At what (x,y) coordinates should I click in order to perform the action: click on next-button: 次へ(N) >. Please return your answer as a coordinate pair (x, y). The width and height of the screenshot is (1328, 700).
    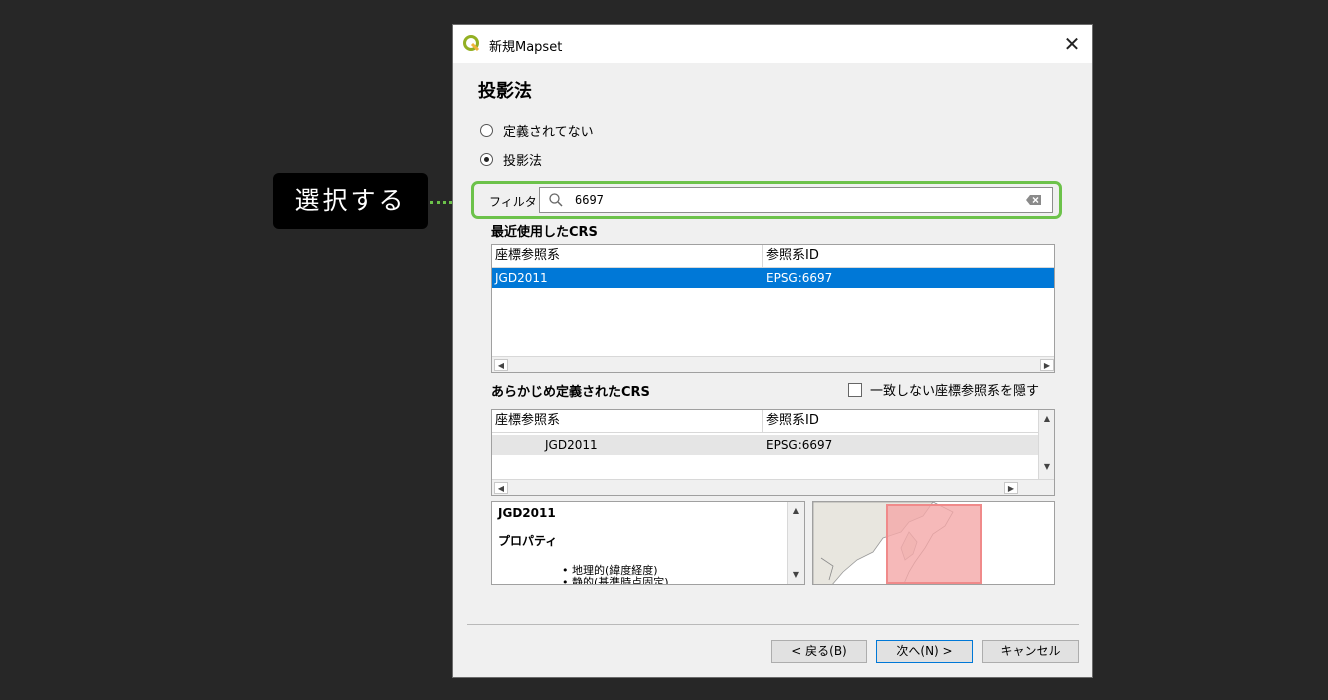
    Looking at the image, I should click on (924, 651).